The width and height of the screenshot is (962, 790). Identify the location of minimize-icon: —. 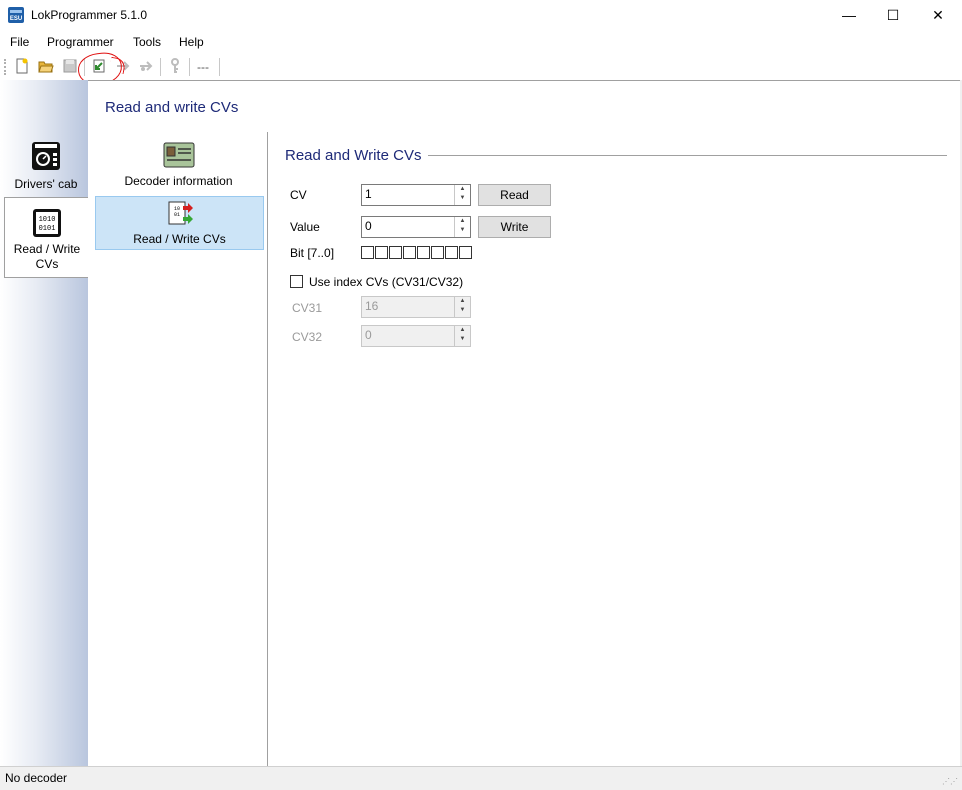
(849, 15).